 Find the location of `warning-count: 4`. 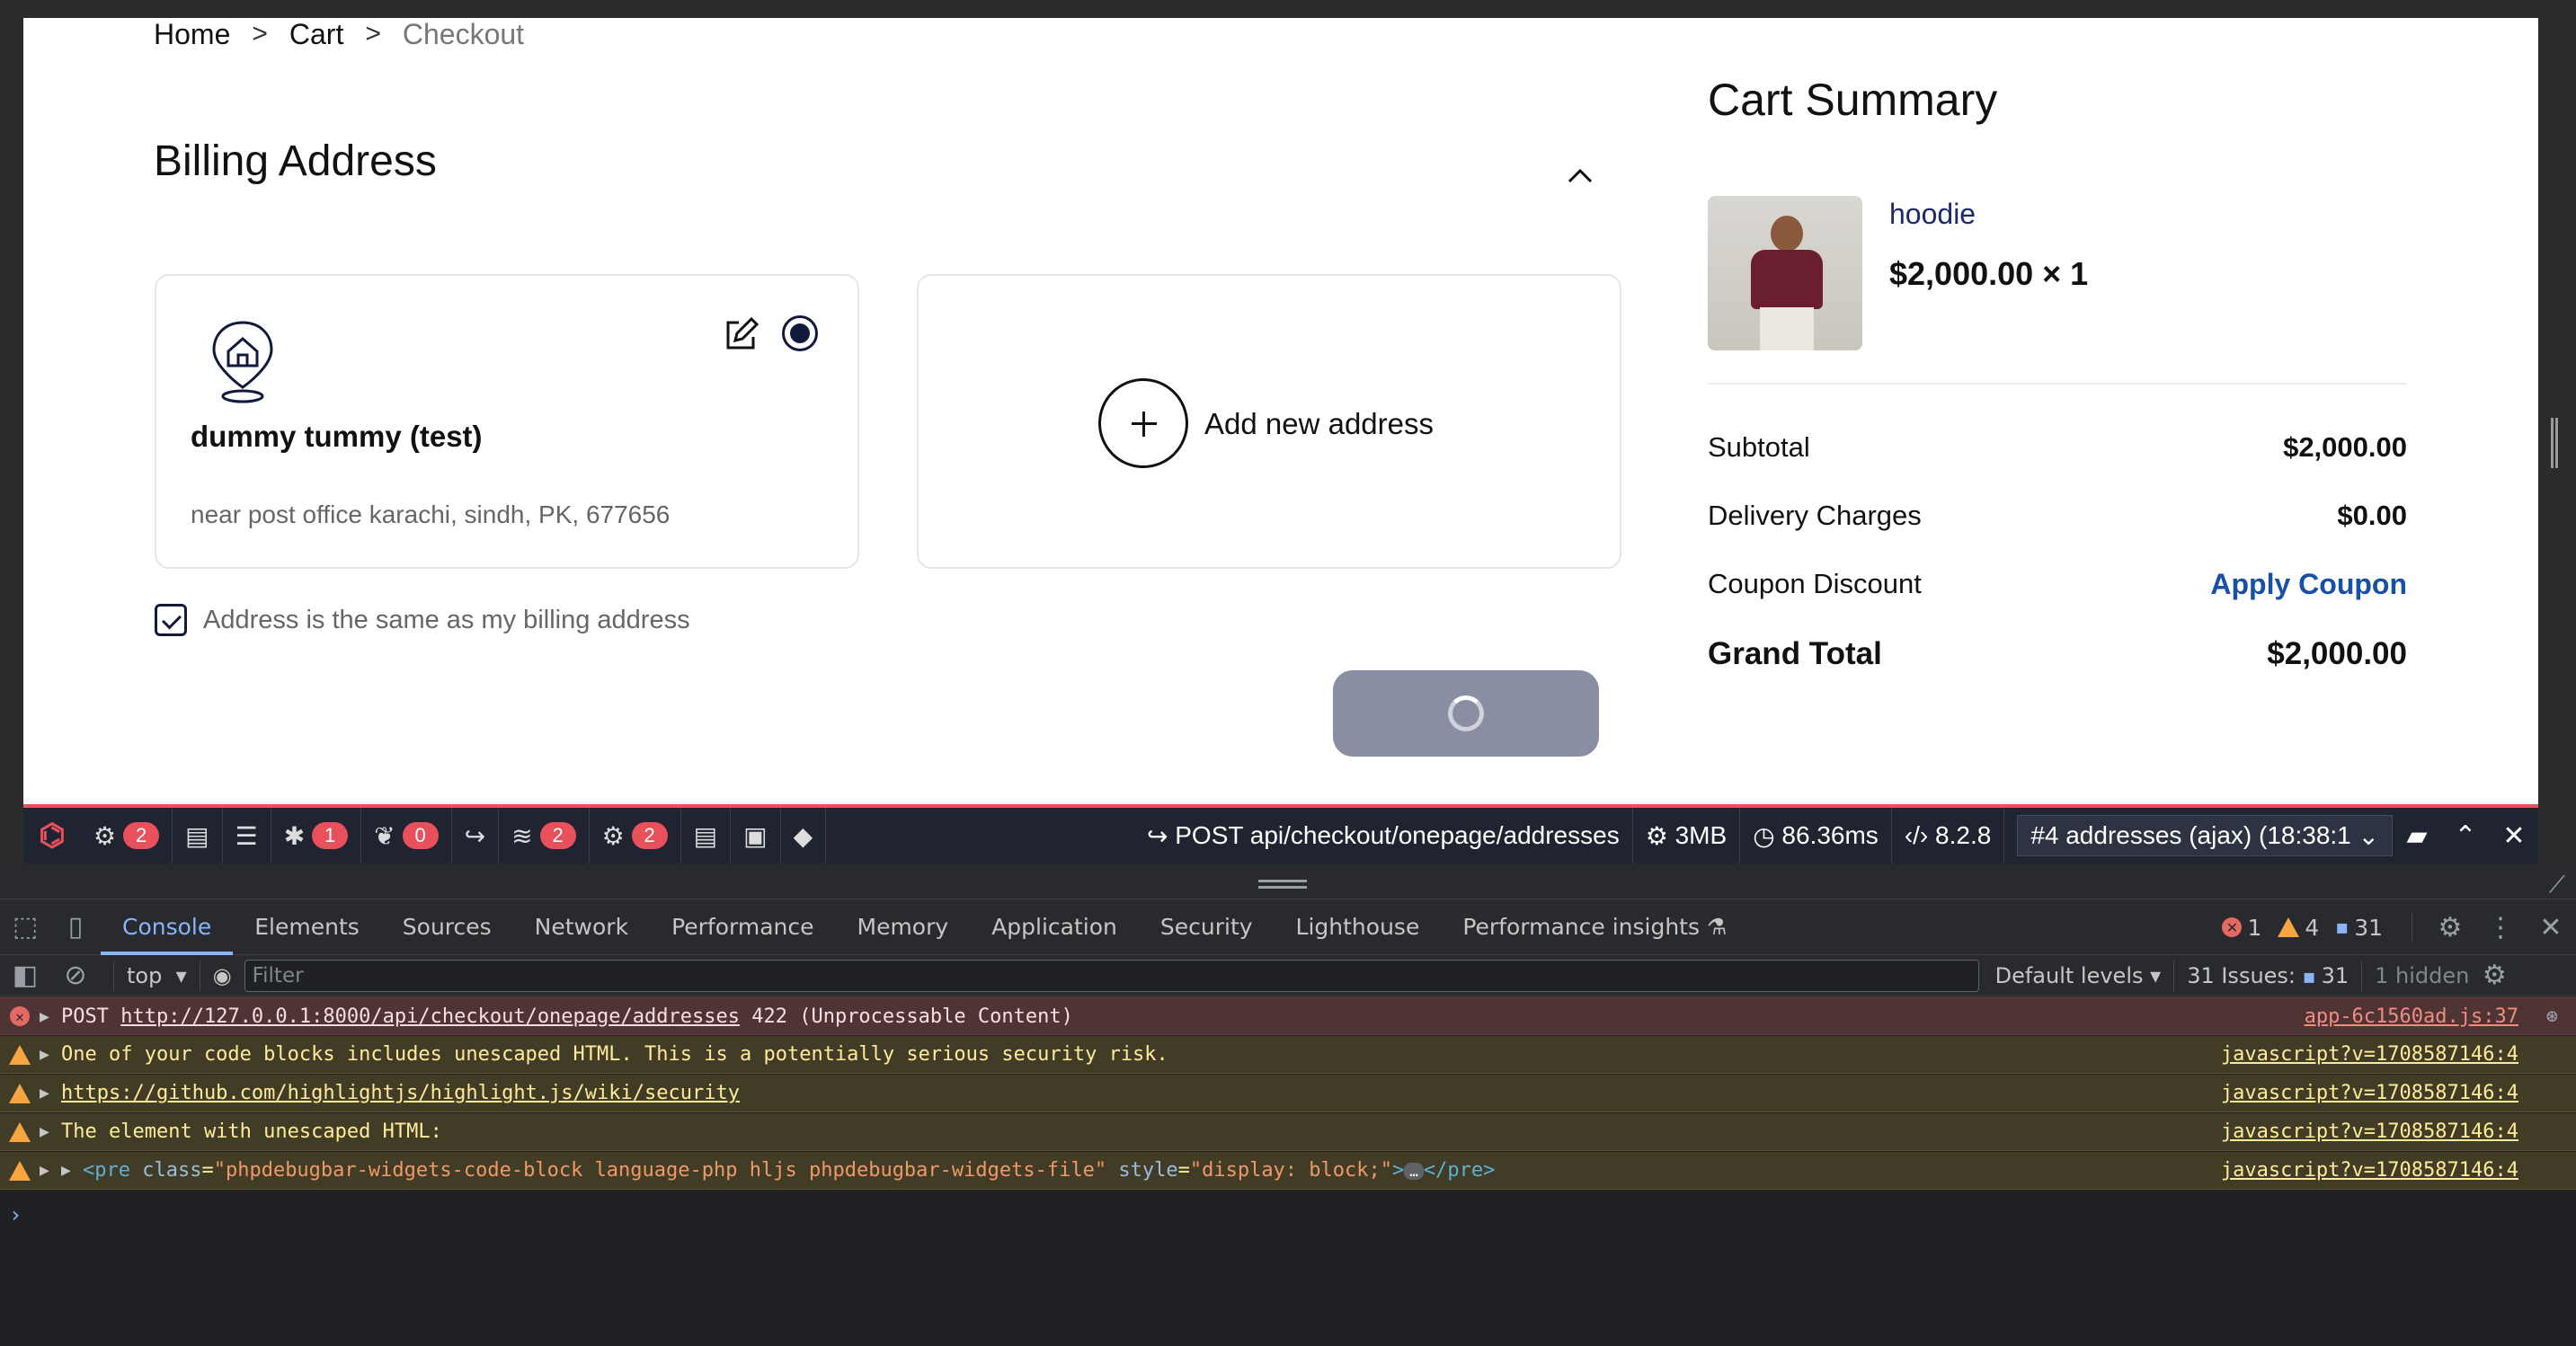

warning-count: 4 is located at coordinates (2298, 928).